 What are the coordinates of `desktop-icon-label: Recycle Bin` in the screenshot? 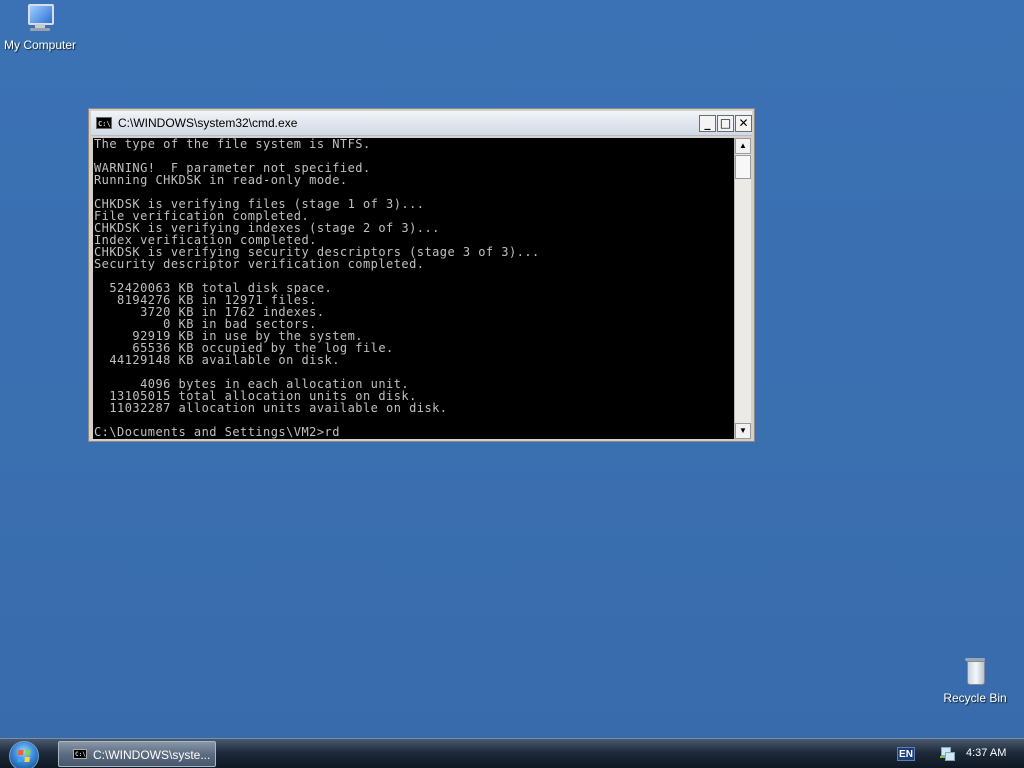 It's located at (975, 698).